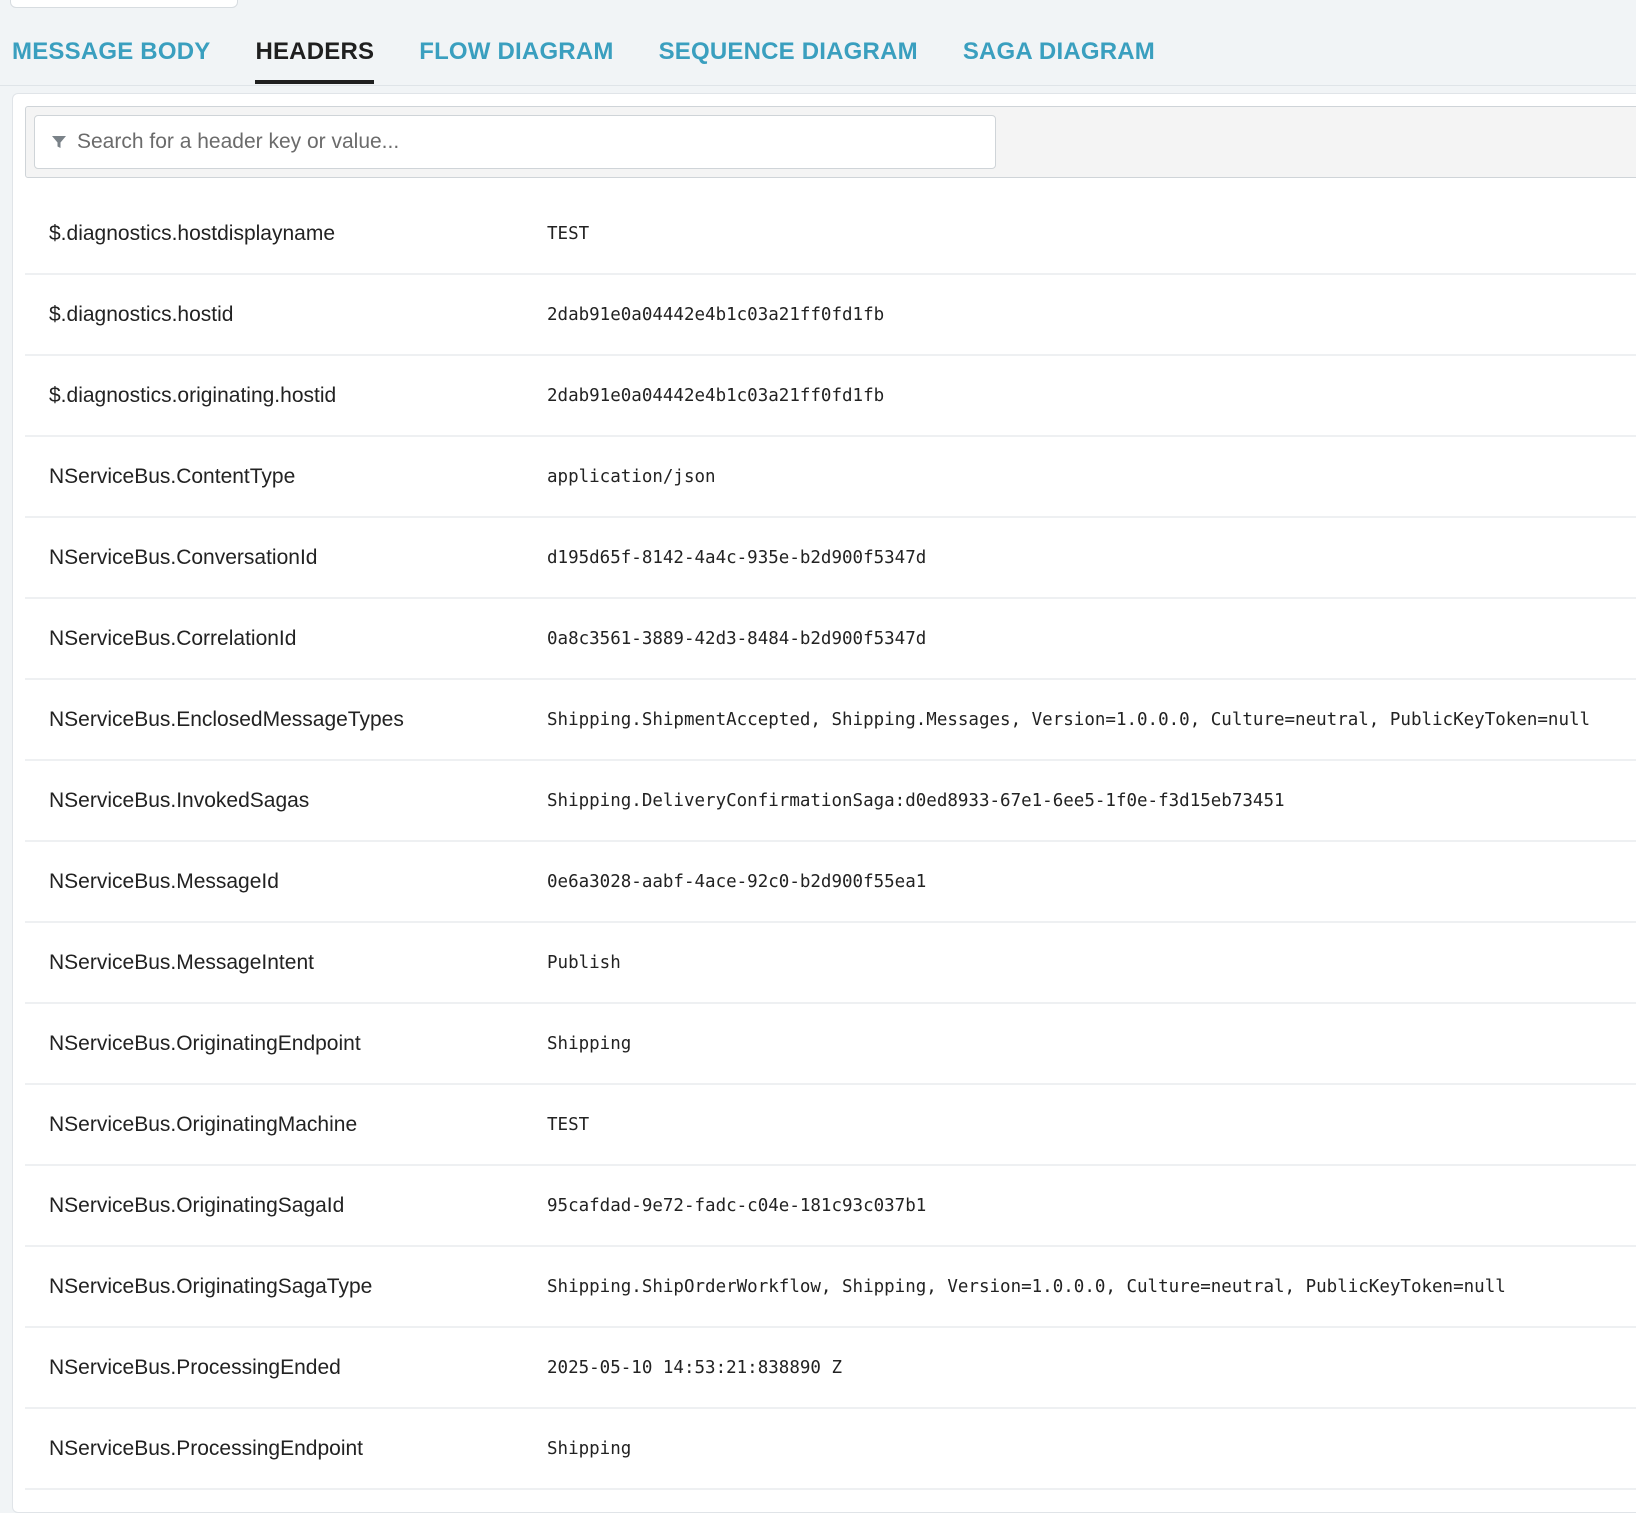  I want to click on search-bar, so click(830, 142).